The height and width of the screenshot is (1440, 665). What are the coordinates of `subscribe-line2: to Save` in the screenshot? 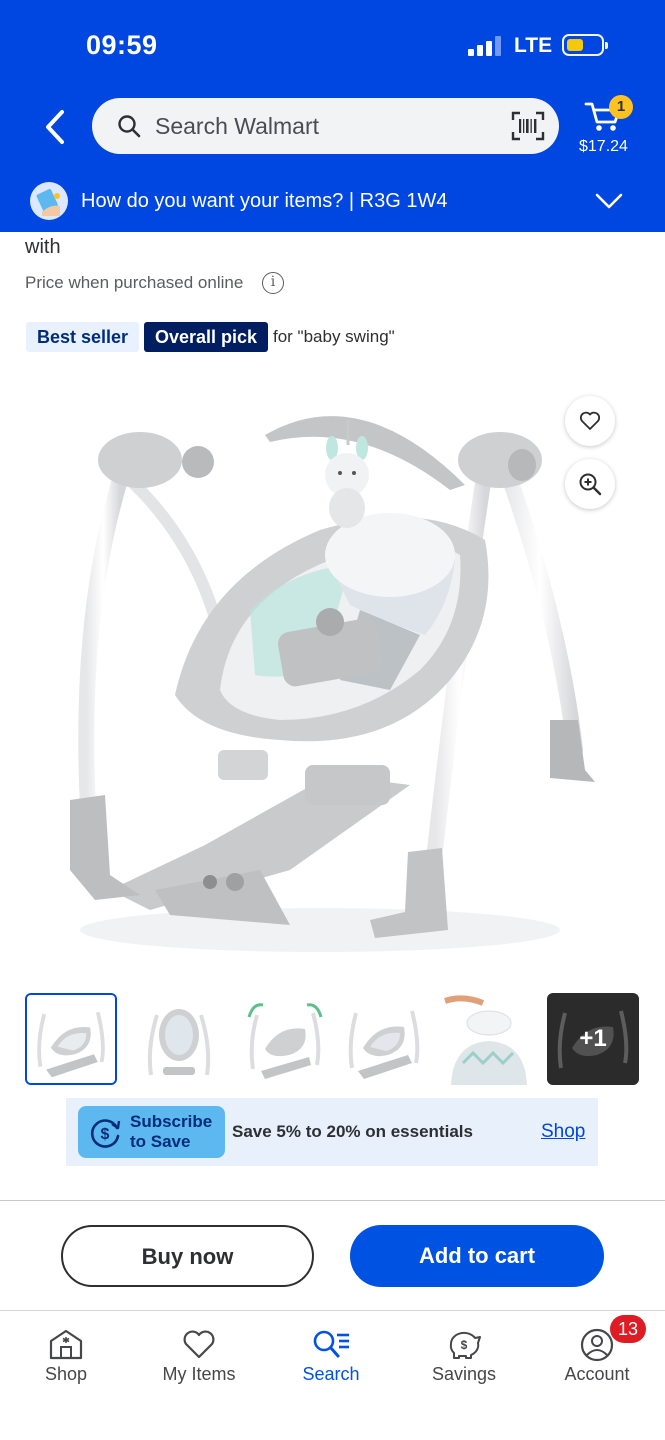 It's located at (160, 1141).